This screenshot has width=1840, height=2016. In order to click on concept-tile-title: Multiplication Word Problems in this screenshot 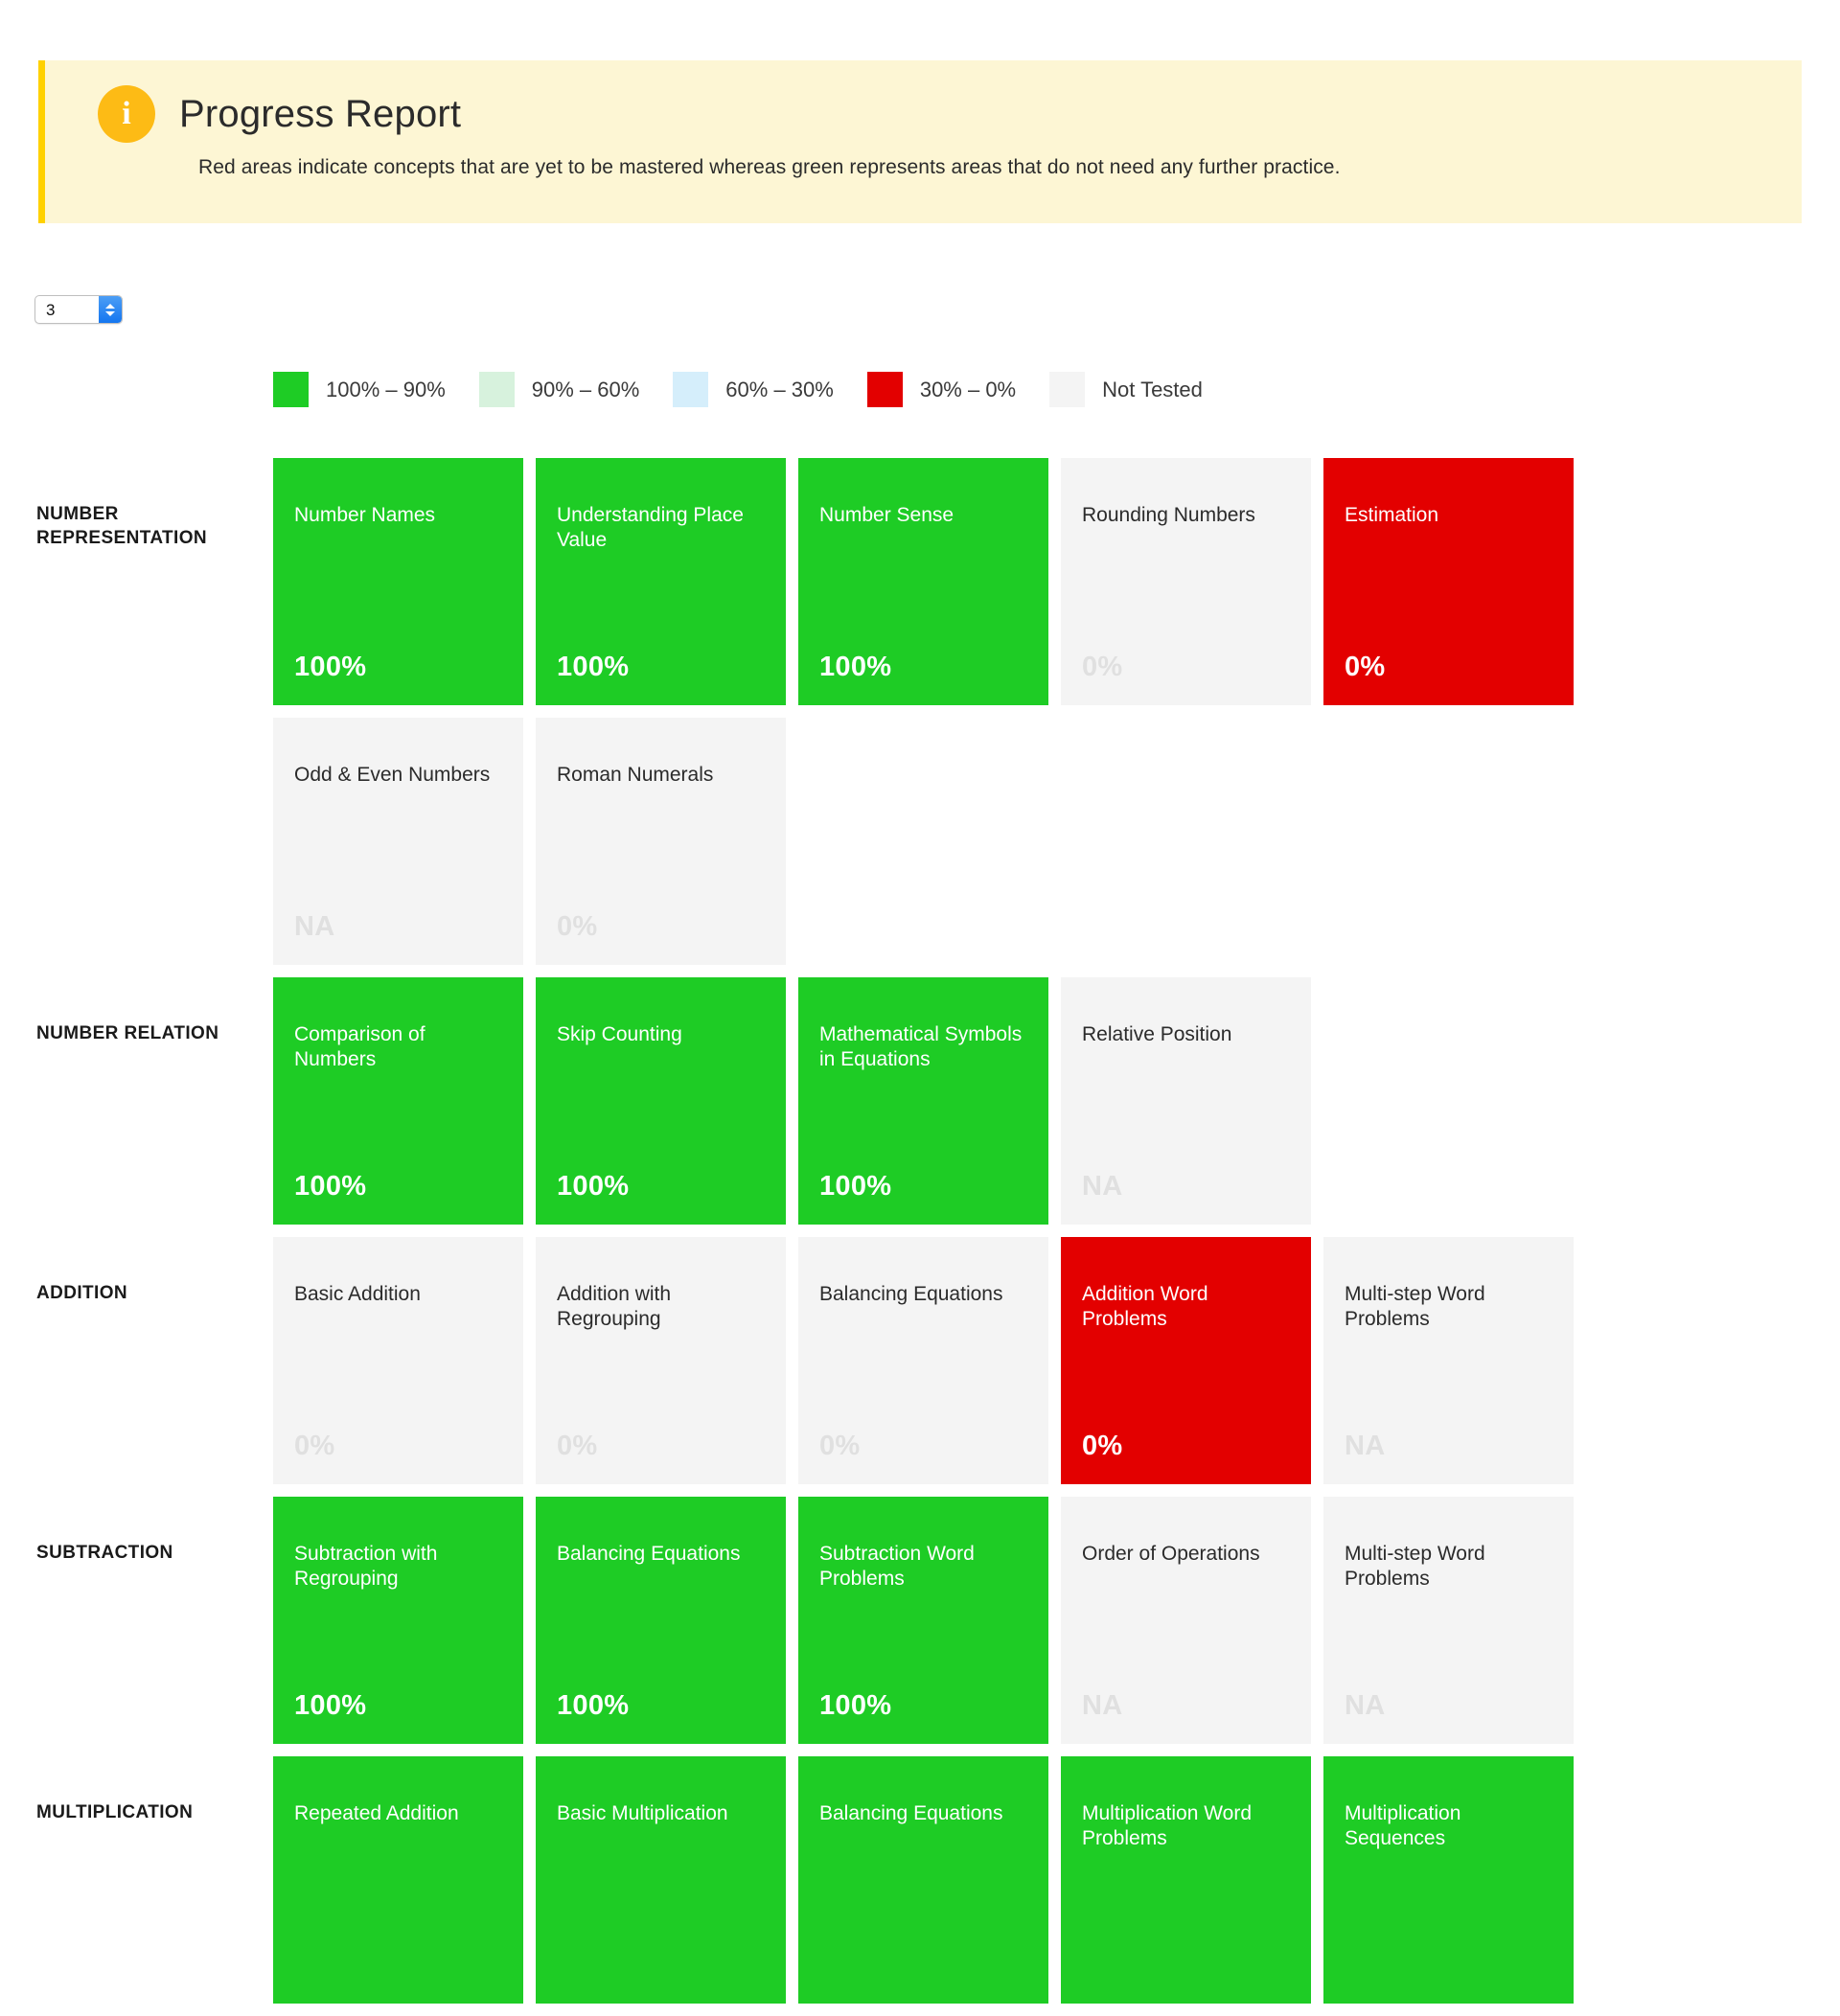, I will do `click(1167, 1826)`.